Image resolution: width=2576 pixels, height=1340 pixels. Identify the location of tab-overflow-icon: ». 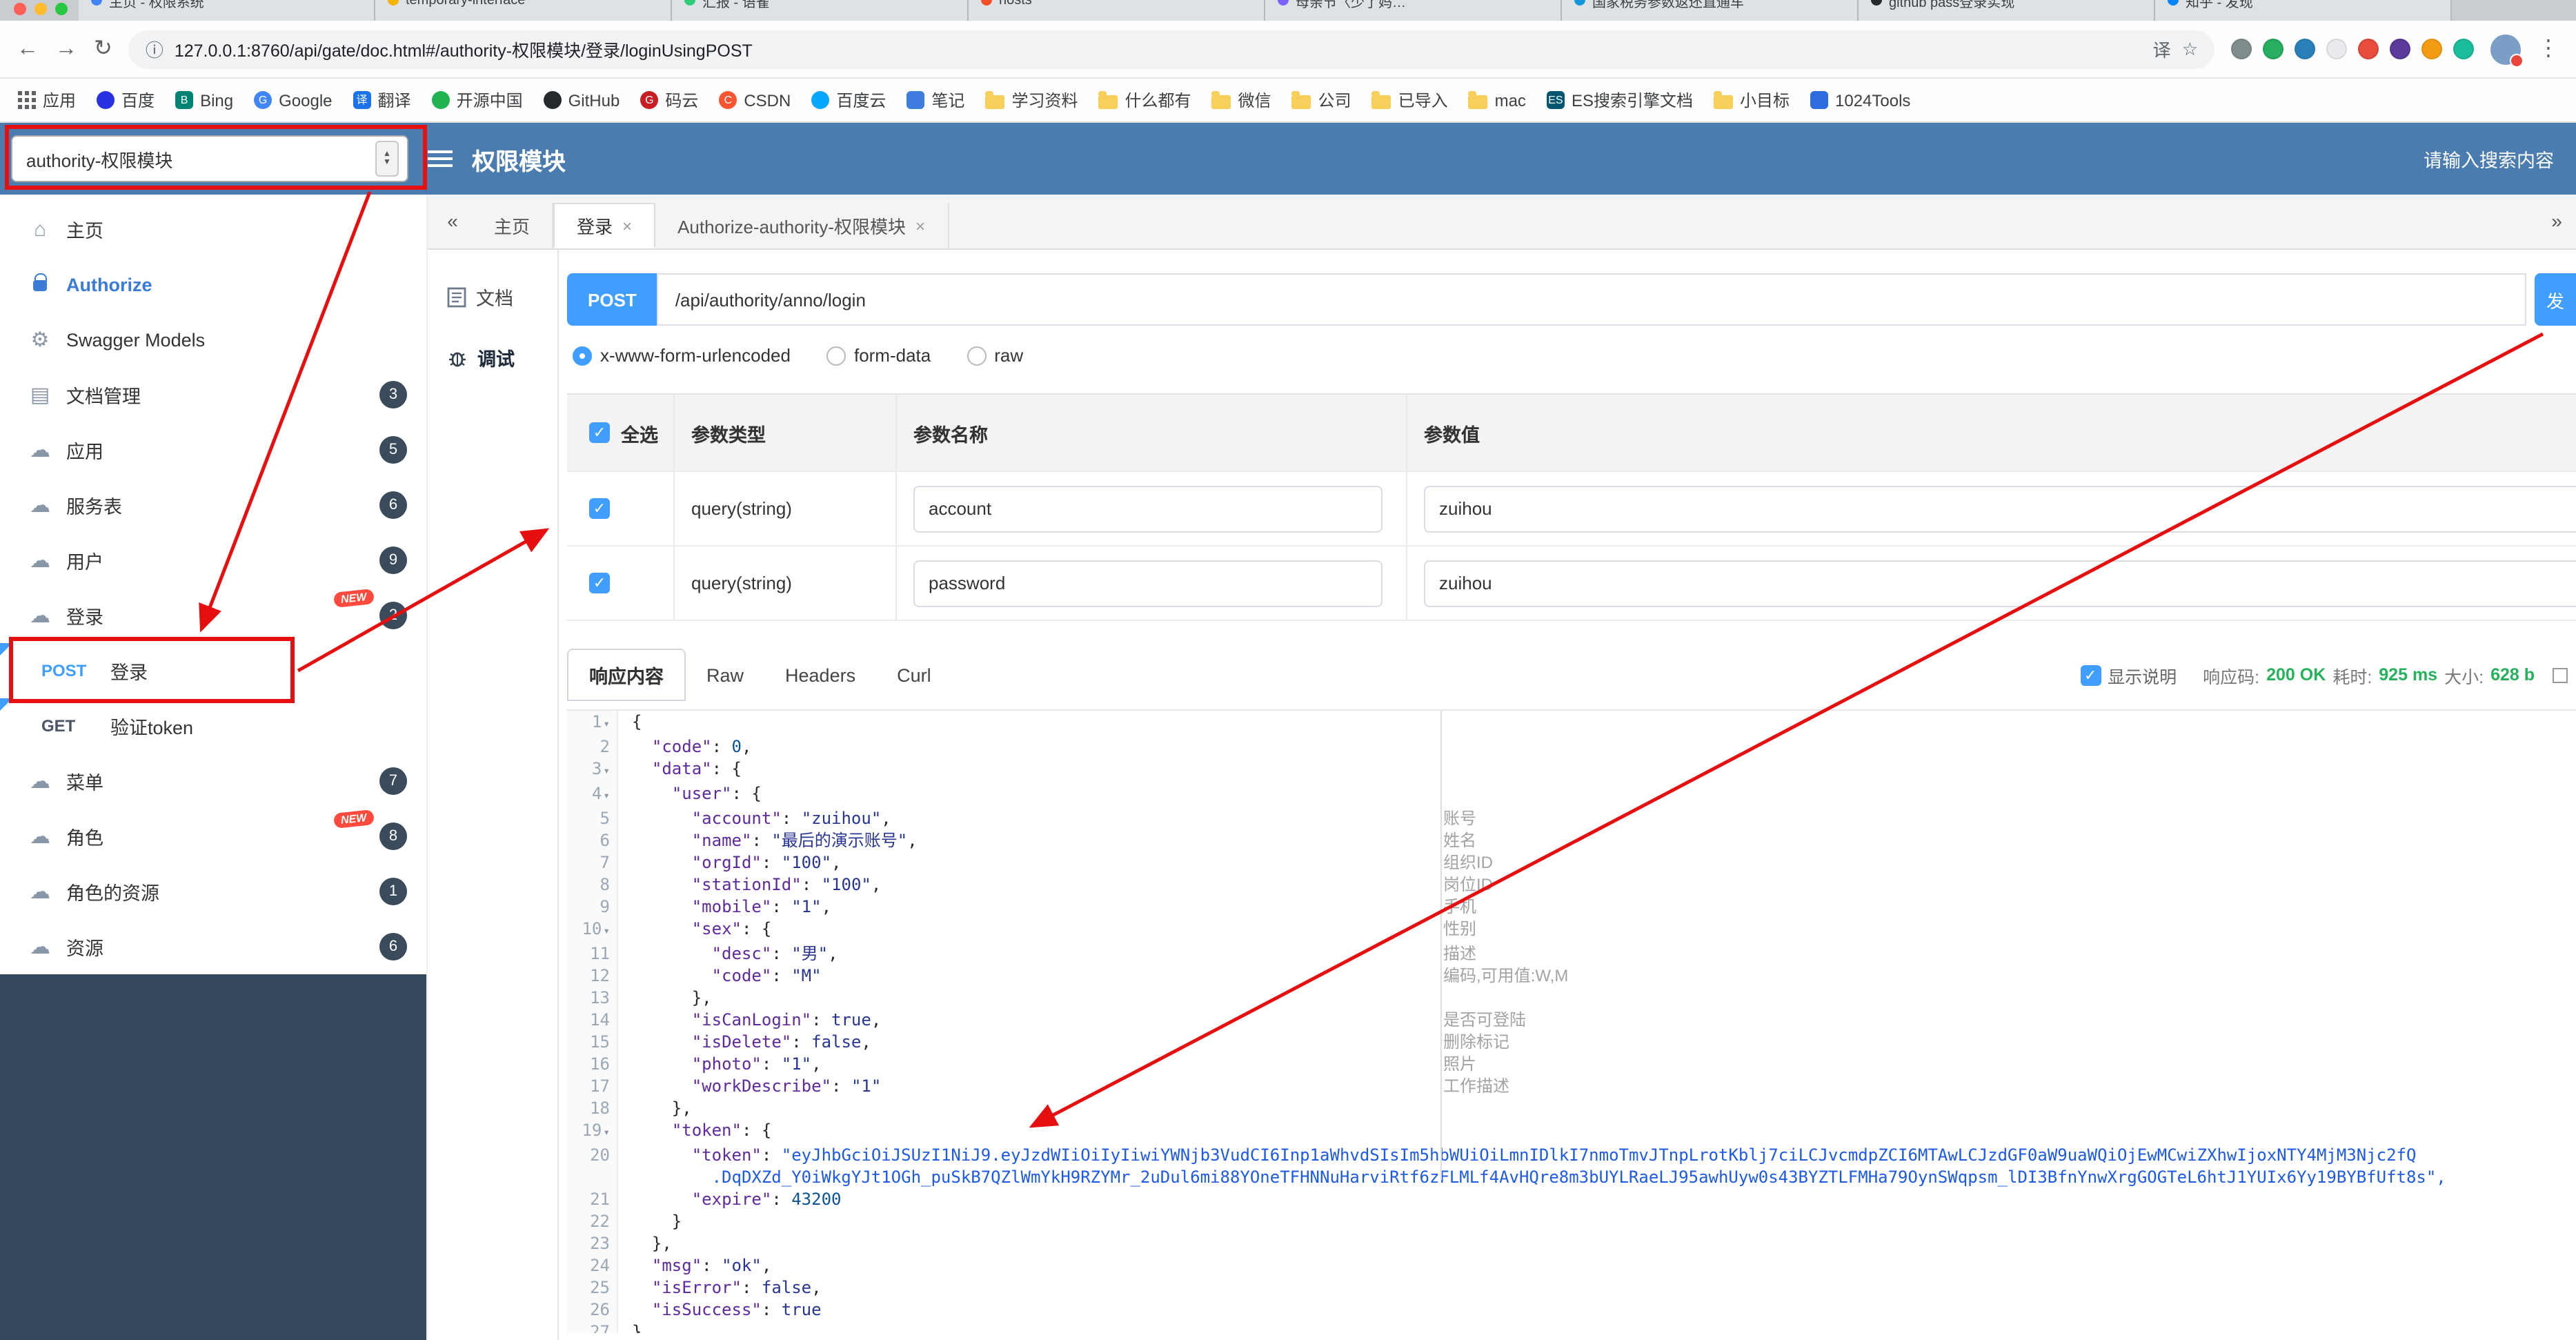
(2556, 220).